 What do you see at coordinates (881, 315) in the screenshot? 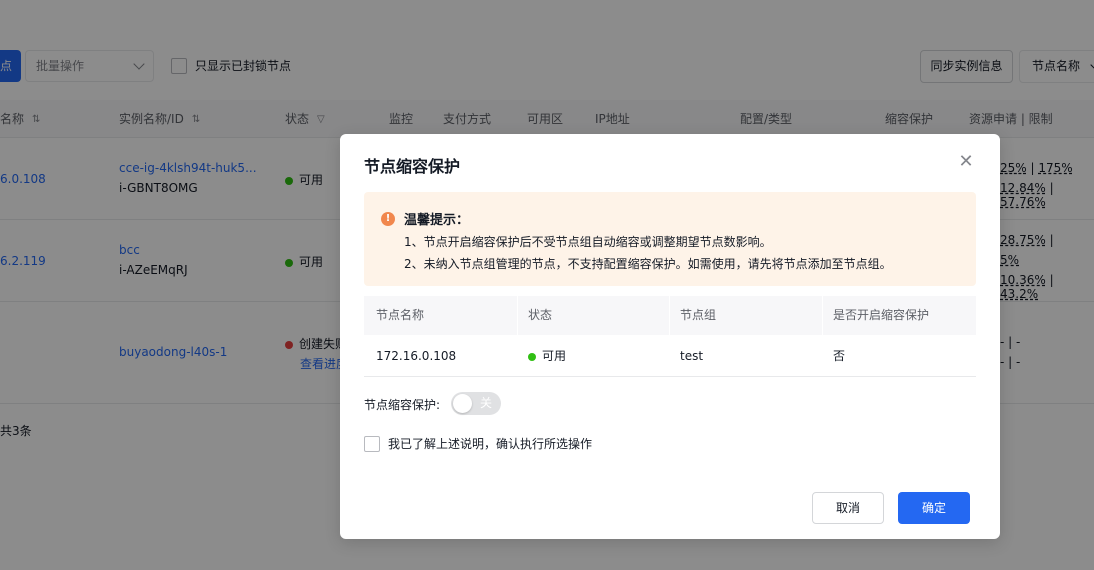
I see `column-header-protection: 是否开启缩容保护` at bounding box center [881, 315].